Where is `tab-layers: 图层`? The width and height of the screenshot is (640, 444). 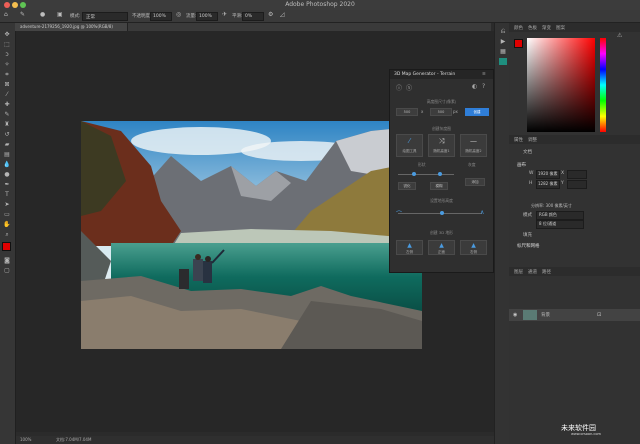
tab-layers: 图层 is located at coordinates (518, 272).